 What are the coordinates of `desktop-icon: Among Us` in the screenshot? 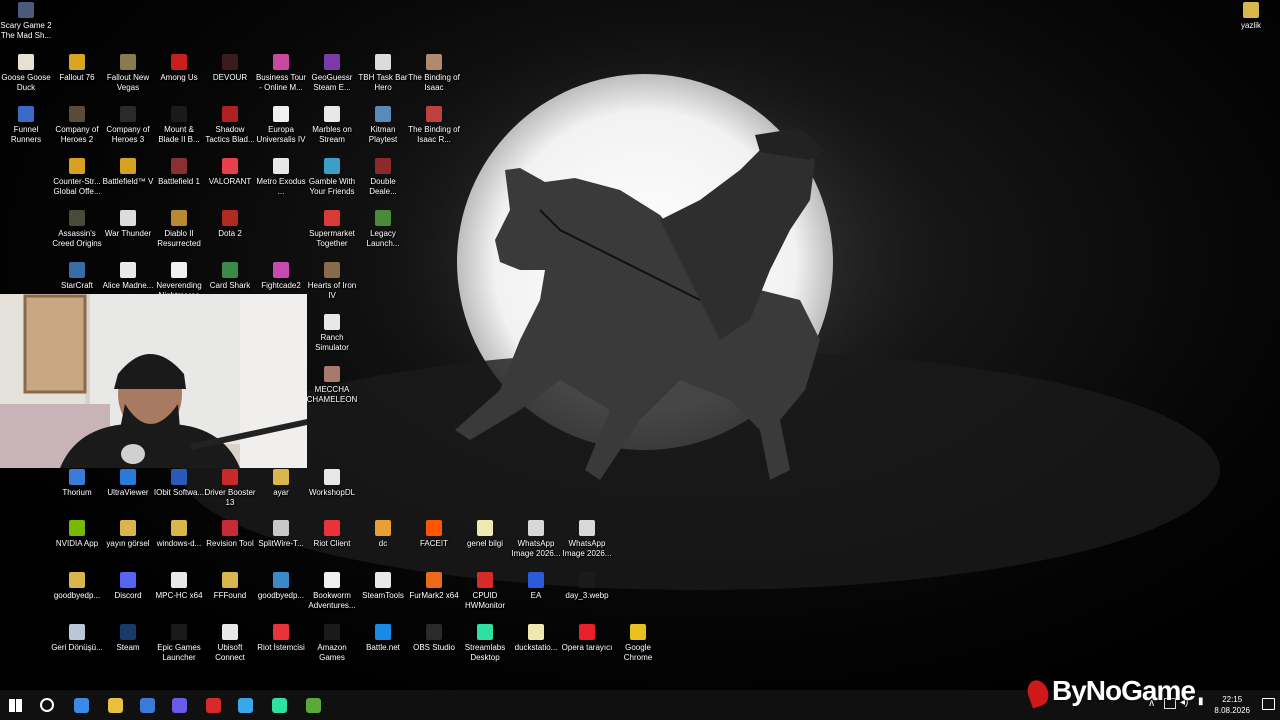 It's located at (179, 68).